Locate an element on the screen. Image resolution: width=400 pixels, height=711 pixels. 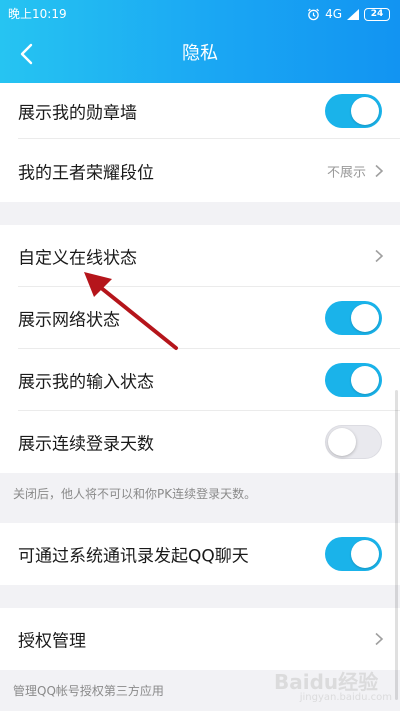
row-honor-of-kings-rank: 我的王者荣耀段位 不展示 is located at coordinates (200, 170).